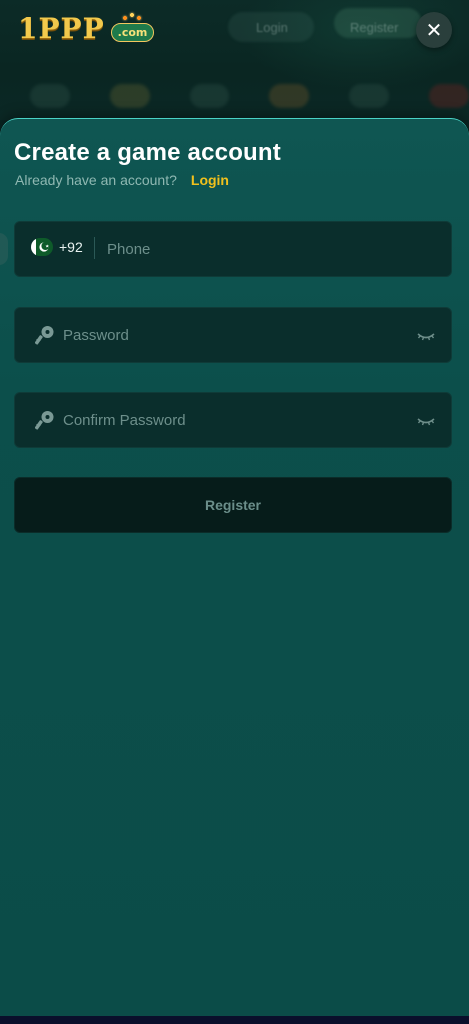 The width and height of the screenshot is (469, 1024). Describe the element at coordinates (71, 247) in the screenshot. I see `country-code: +92` at that location.